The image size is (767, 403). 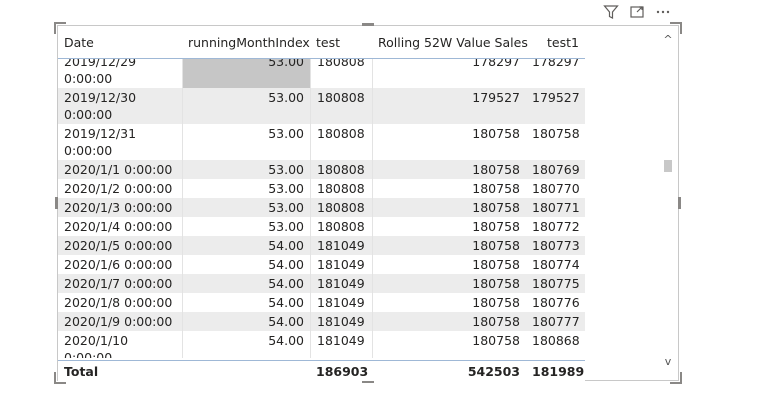 I want to click on cell-test1: 180769, so click(x=556, y=169).